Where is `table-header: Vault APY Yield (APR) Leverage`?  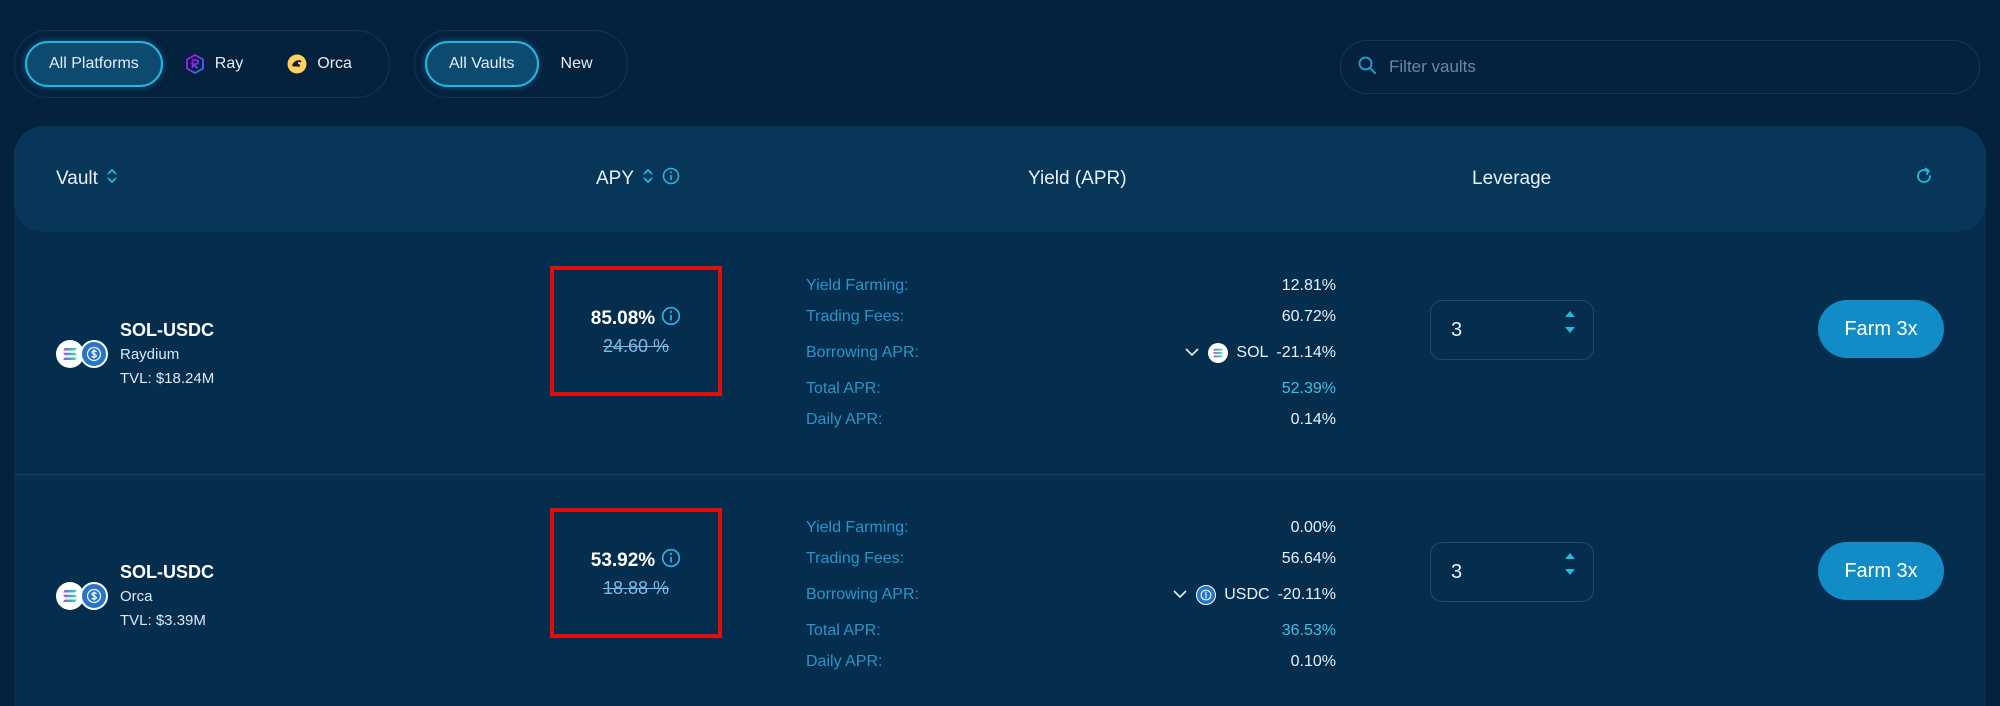
table-header: Vault APY Yield (APR) Leverage is located at coordinates (1000, 179).